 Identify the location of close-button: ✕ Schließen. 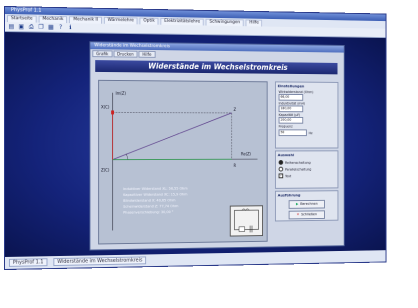
(306, 215).